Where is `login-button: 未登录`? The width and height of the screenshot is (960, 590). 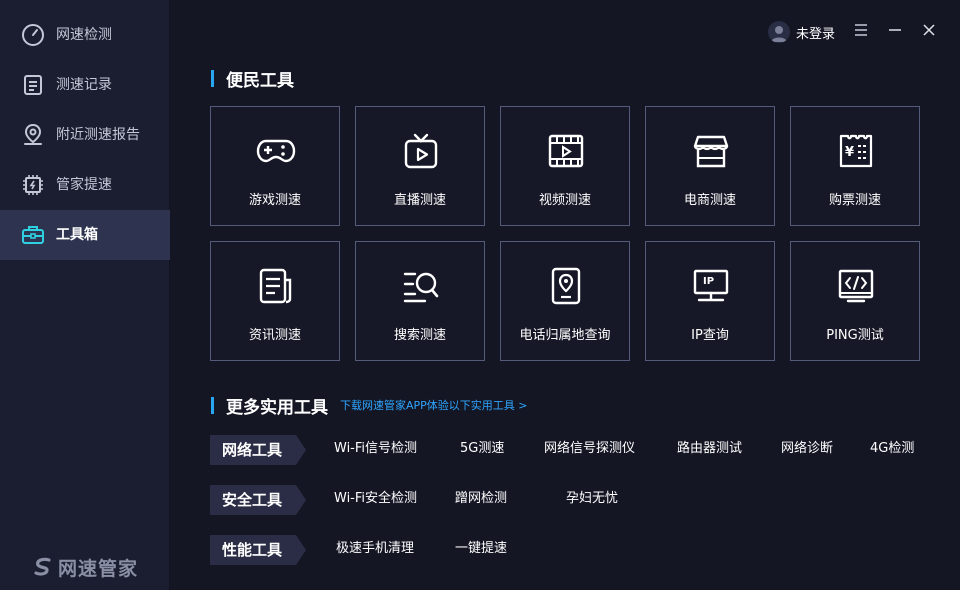 login-button: 未登录 is located at coordinates (801, 32).